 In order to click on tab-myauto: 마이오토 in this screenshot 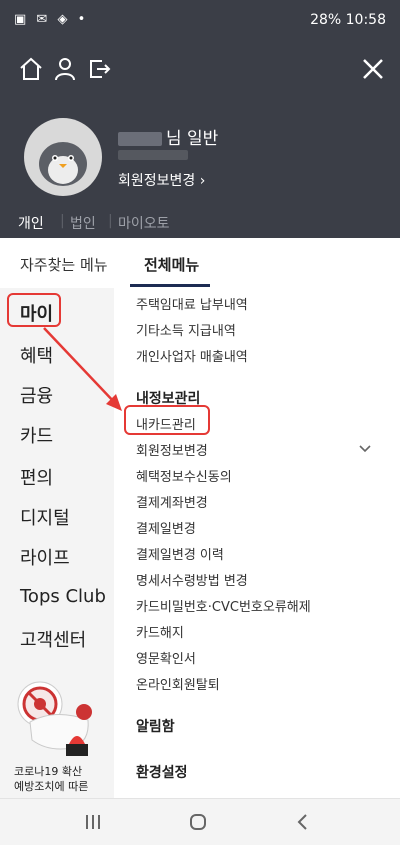, I will do `click(144, 223)`.